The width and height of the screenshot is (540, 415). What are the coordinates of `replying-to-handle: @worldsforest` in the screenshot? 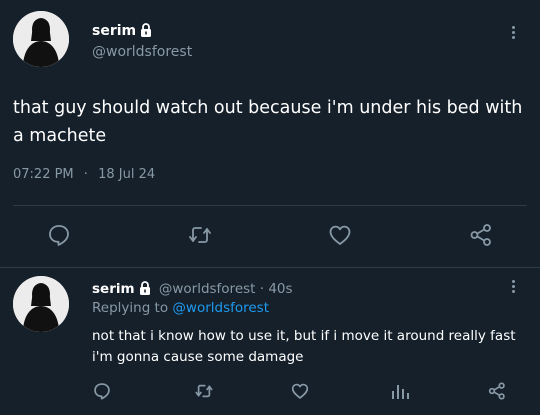 It's located at (220, 308).